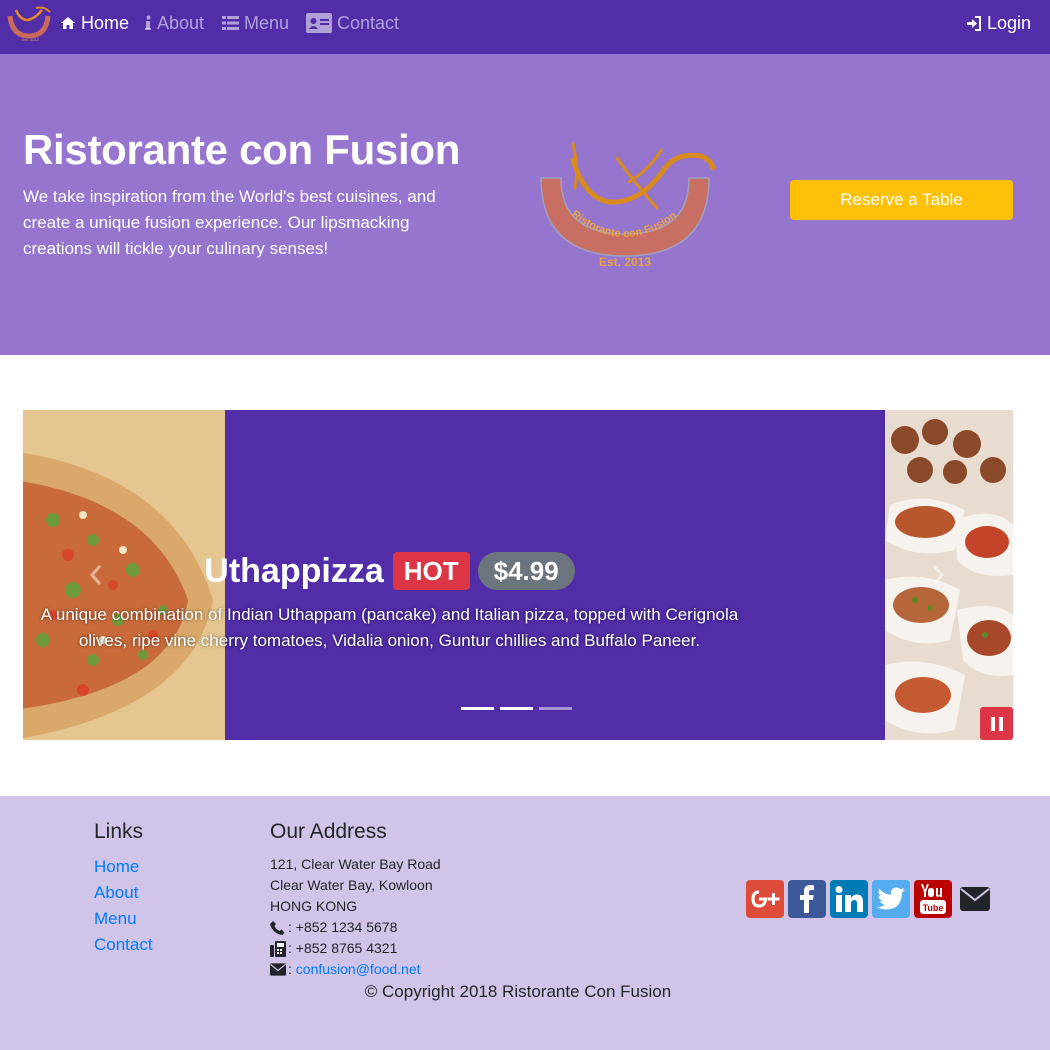  I want to click on restaurant-logo: Est. 2013, so click(29, 23).